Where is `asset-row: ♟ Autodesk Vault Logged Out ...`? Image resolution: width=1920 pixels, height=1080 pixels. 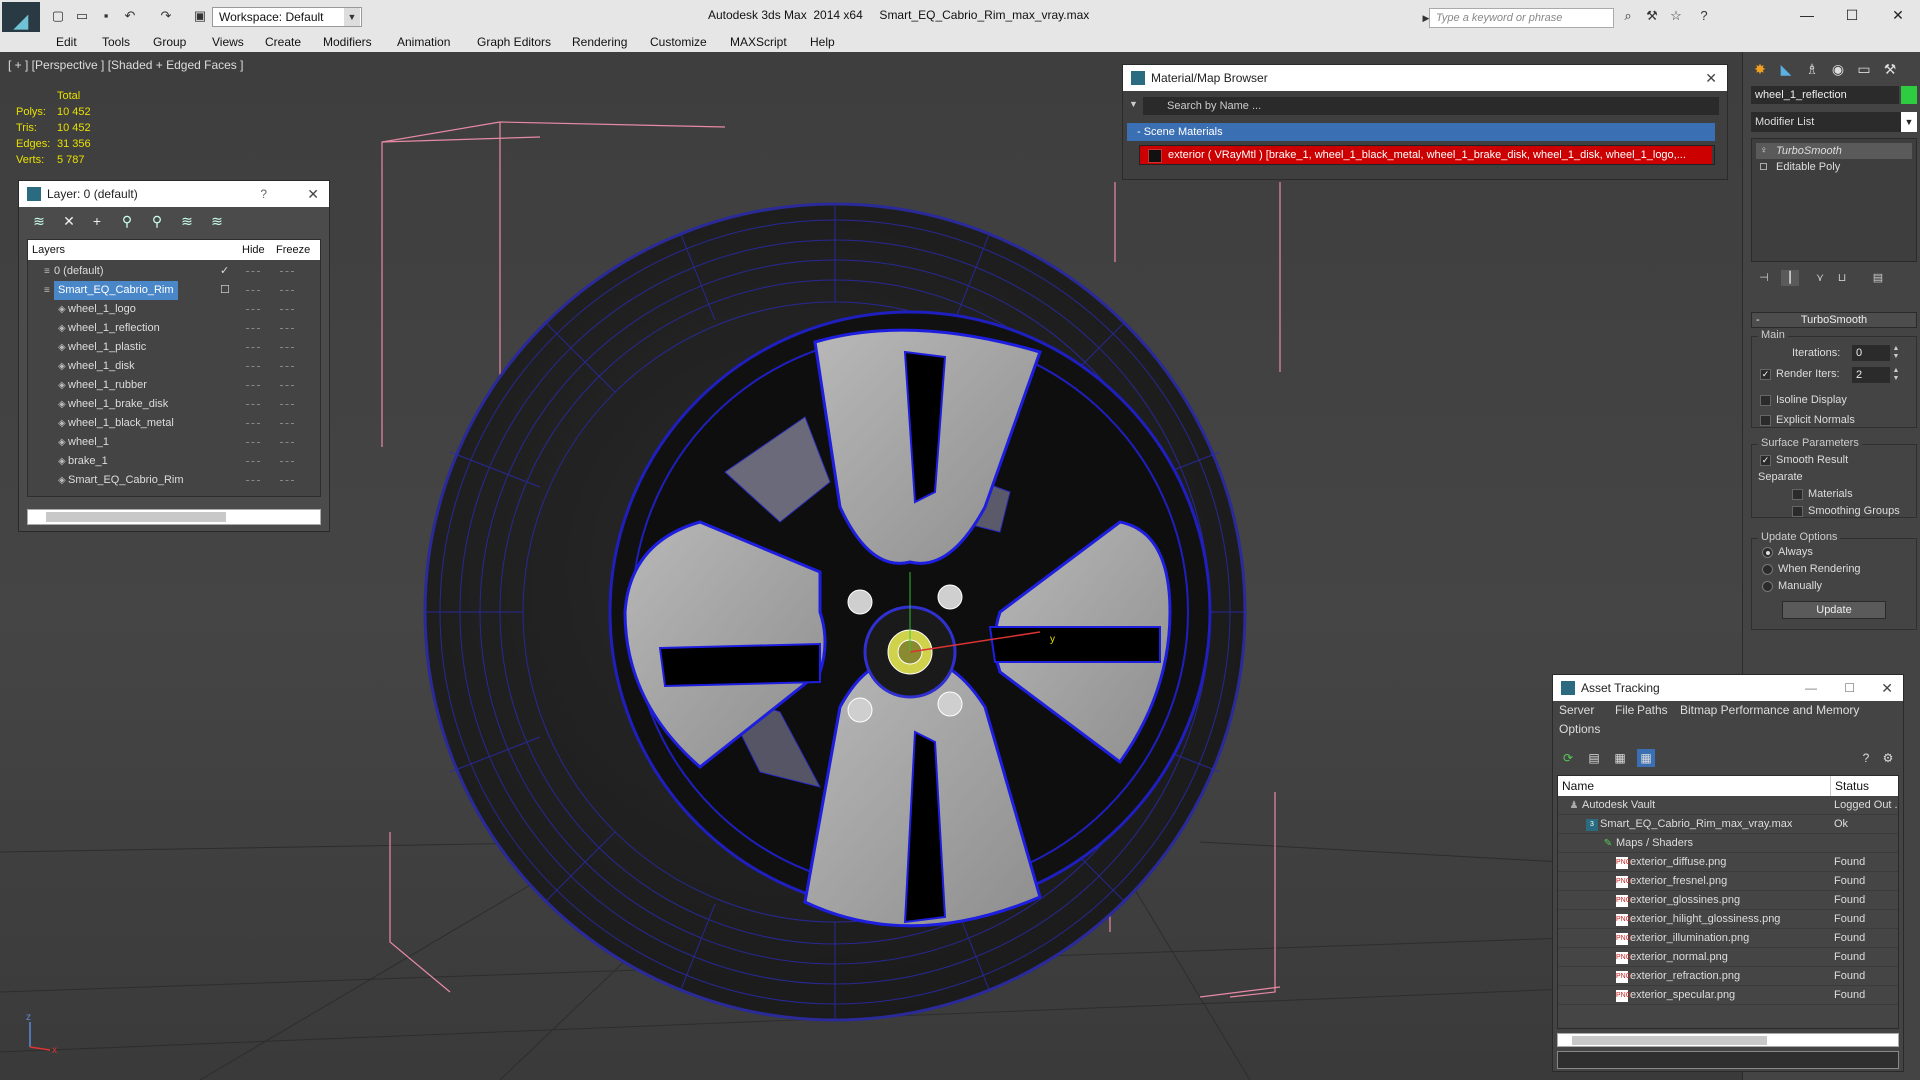 asset-row: ♟ Autodesk Vault Logged Out ... is located at coordinates (1728, 805).